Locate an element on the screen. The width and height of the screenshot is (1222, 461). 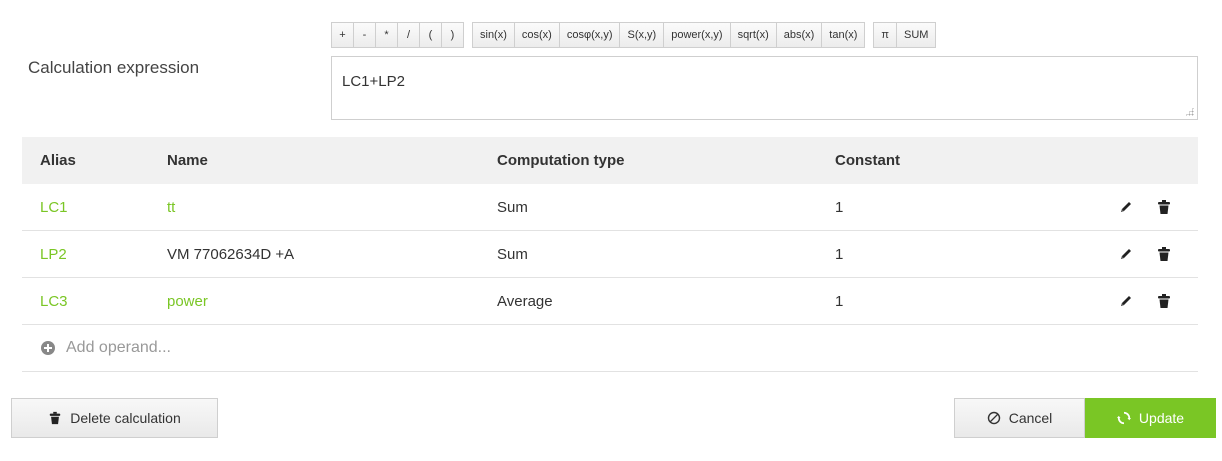
function-button-sin: sin(x) is located at coordinates (493, 35).